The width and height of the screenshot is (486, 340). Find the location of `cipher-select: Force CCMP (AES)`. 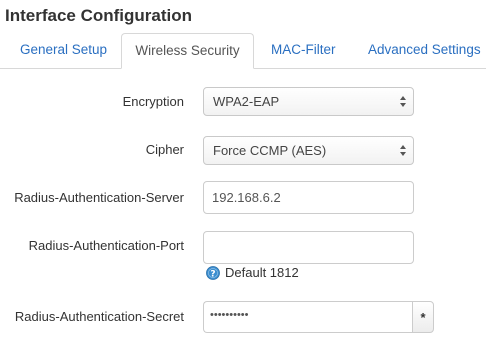

cipher-select: Force CCMP (AES) is located at coordinates (308, 150).